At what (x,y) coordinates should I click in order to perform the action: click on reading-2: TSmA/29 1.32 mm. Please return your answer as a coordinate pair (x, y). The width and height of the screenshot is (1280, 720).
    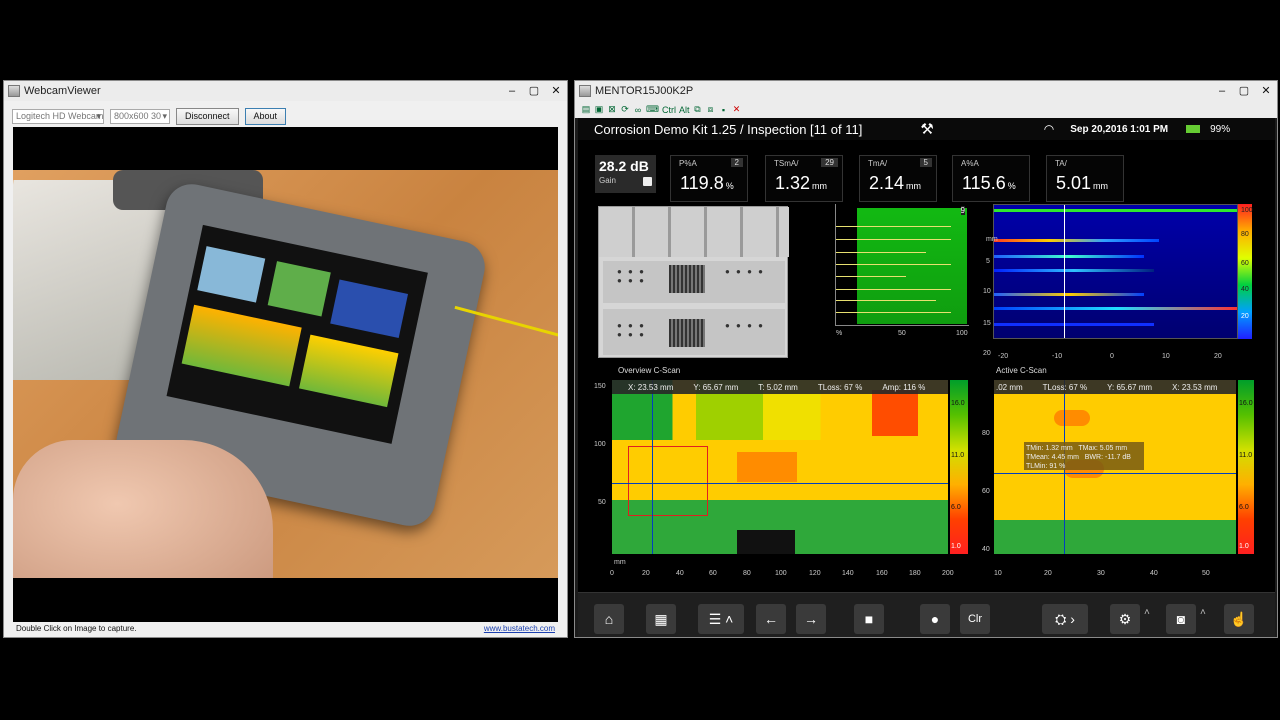
    Looking at the image, I should click on (804, 178).